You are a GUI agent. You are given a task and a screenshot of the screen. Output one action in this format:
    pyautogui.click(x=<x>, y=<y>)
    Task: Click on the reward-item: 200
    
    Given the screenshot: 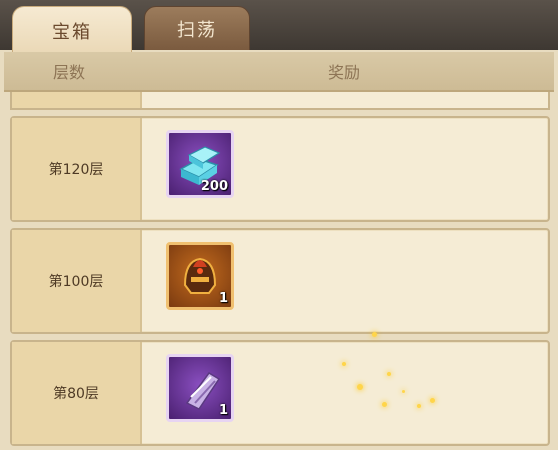 What is the action you would take?
    pyautogui.click(x=200, y=164)
    